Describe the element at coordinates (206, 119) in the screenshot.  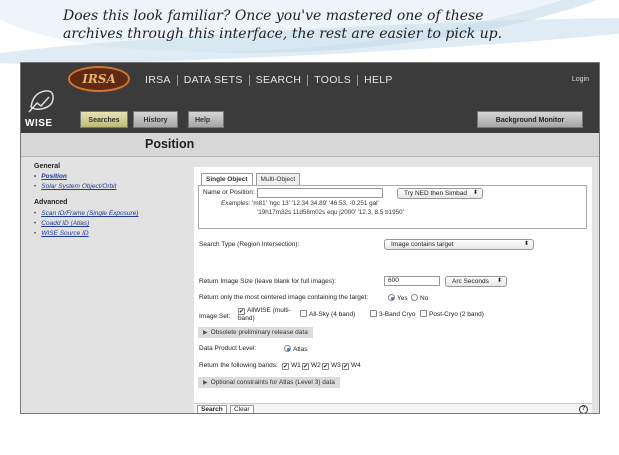
I see `tab-help: Help` at that location.